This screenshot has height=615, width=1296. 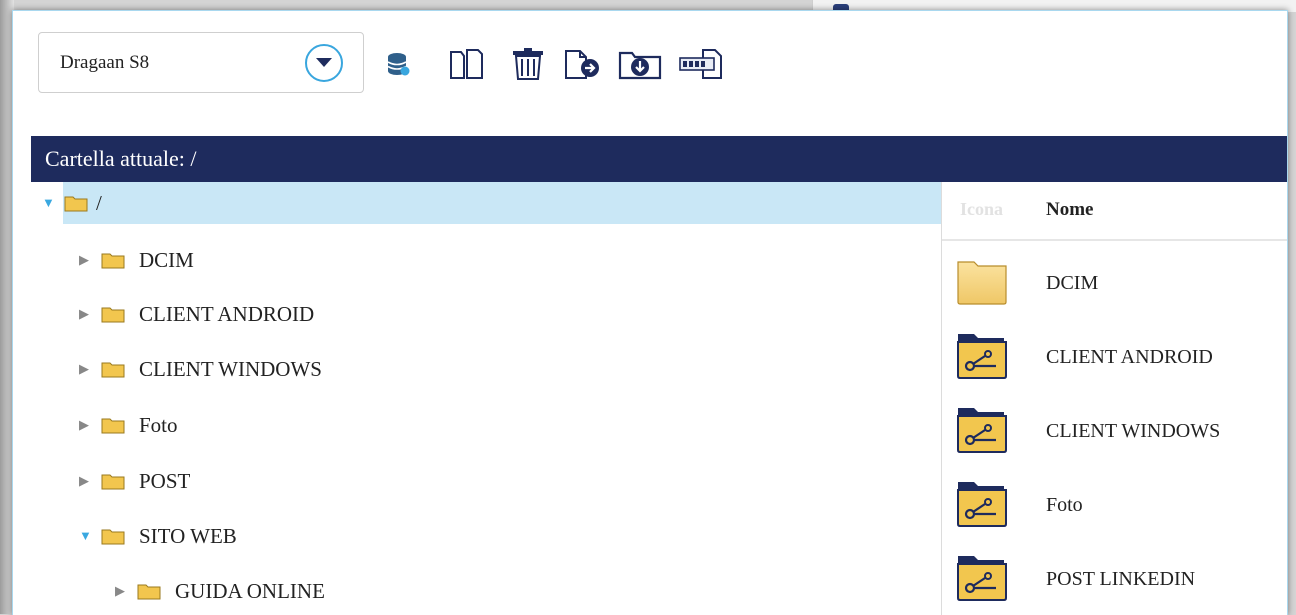 I want to click on list-item: CLIENT WINDOWS, so click(x=1114, y=431).